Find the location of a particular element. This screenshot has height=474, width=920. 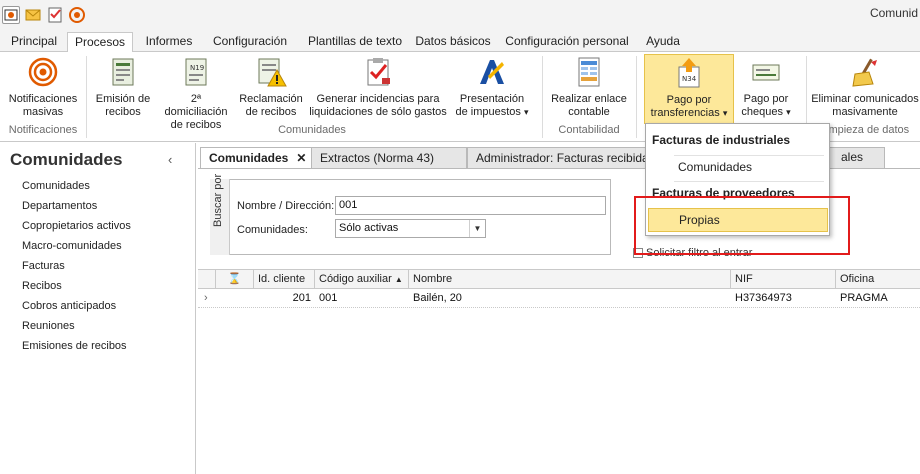

nav-item-emisiones-recibos: Emisiones de recibos is located at coordinates (74, 346).